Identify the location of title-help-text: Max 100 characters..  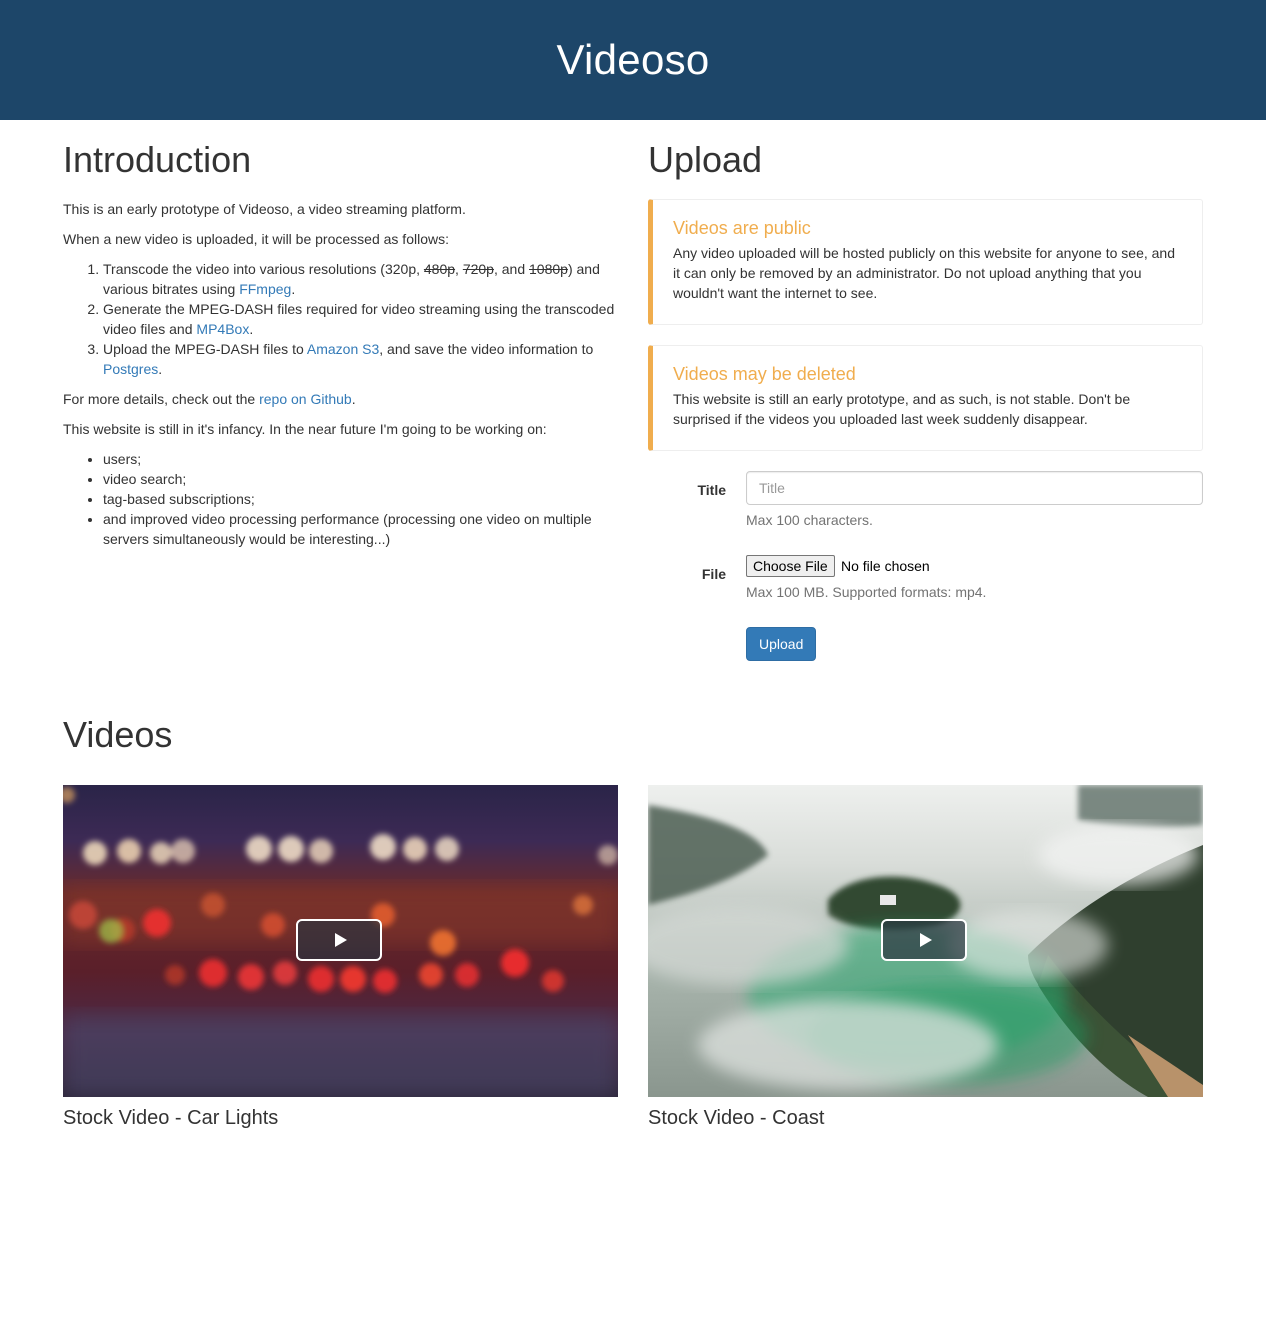
(809, 520).